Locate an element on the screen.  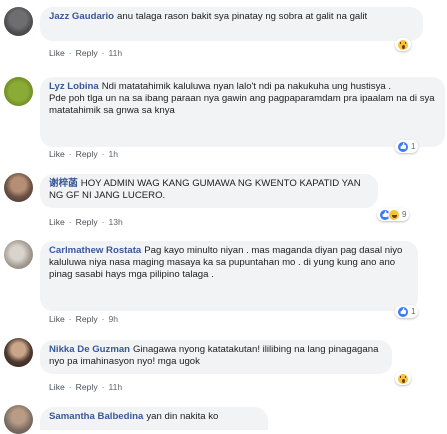
comment-author: 谢梓菡 is located at coordinates (63, 183).